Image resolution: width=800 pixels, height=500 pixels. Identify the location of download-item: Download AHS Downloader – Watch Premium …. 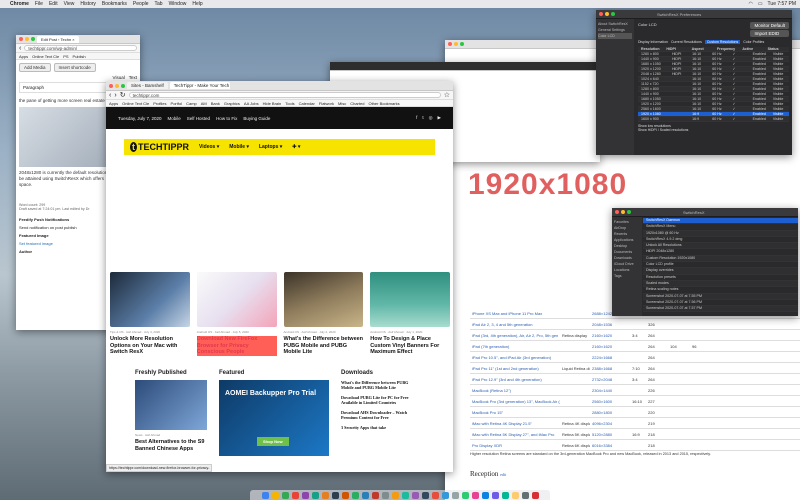
(381, 415).